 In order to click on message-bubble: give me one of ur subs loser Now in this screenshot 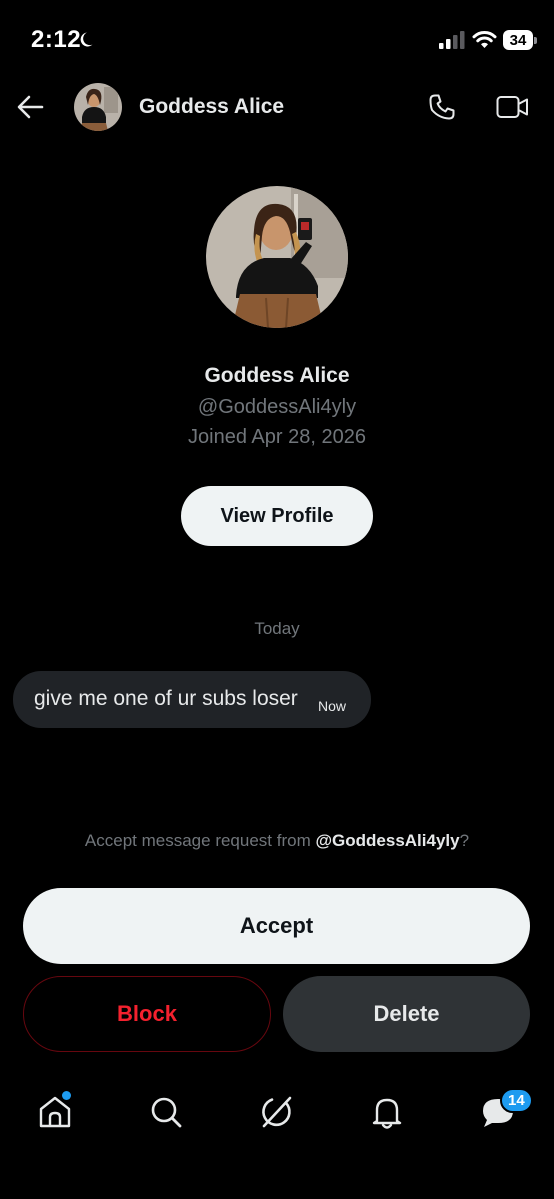, I will do `click(192, 699)`.